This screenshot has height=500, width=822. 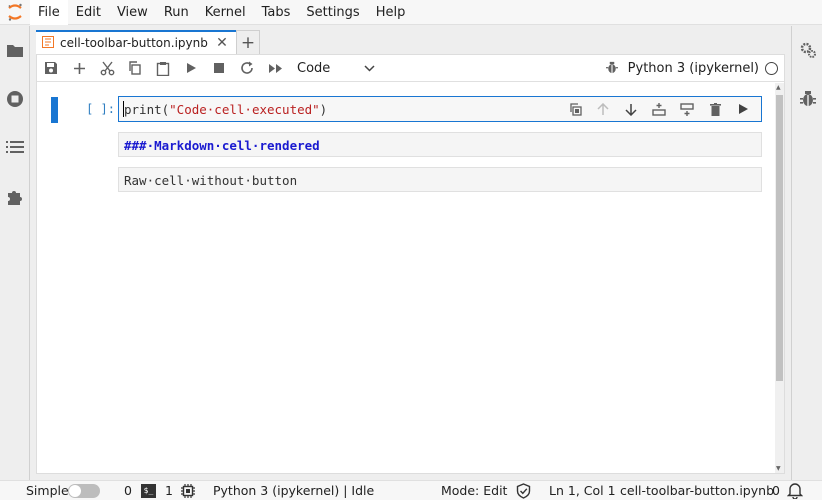 I want to click on menu-settings: Settings, so click(x=332, y=12).